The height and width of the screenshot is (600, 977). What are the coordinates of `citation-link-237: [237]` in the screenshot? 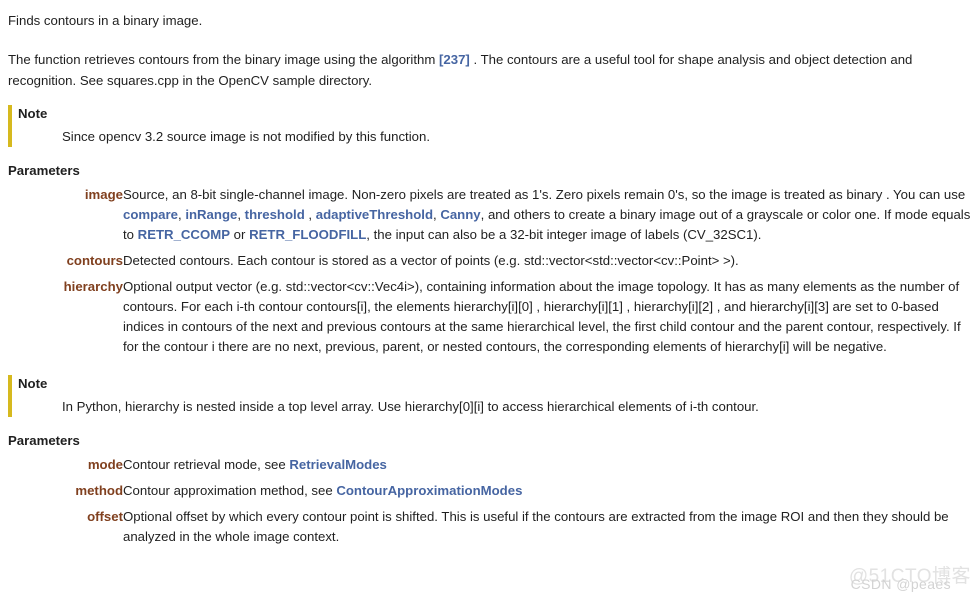 It's located at (454, 59).